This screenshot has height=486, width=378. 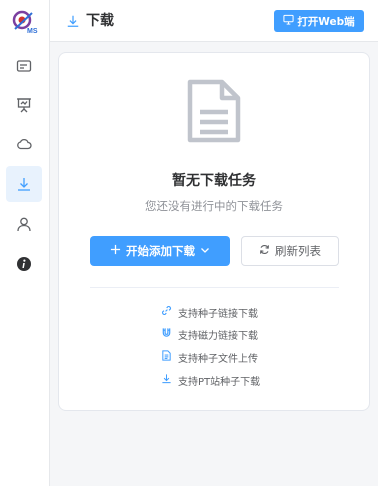 I want to click on empty-state-title: 暂无下载任务, so click(x=214, y=181).